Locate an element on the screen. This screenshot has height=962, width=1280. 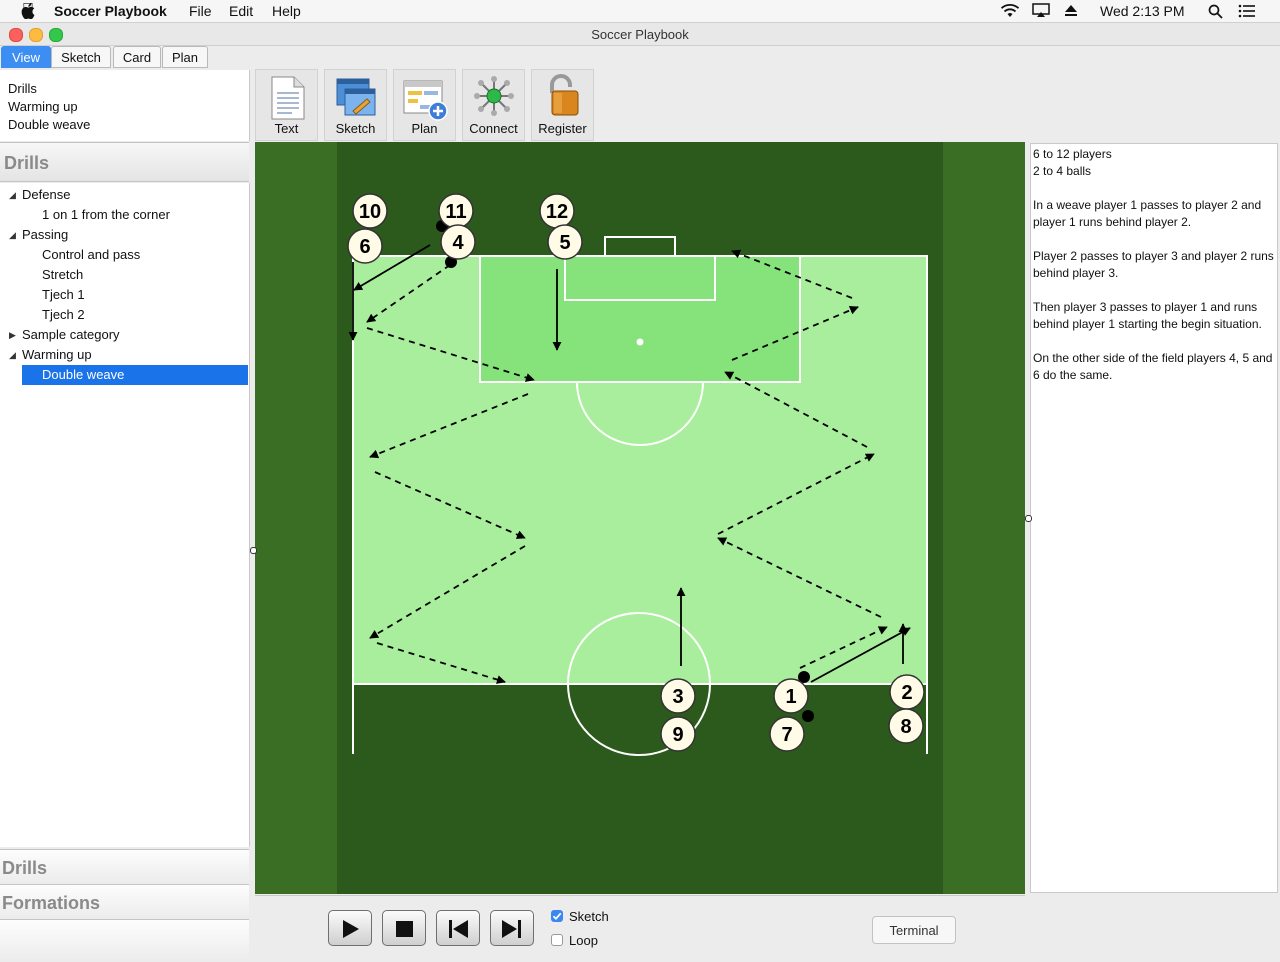
player-token-11: 11 is located at coordinates (456, 211).